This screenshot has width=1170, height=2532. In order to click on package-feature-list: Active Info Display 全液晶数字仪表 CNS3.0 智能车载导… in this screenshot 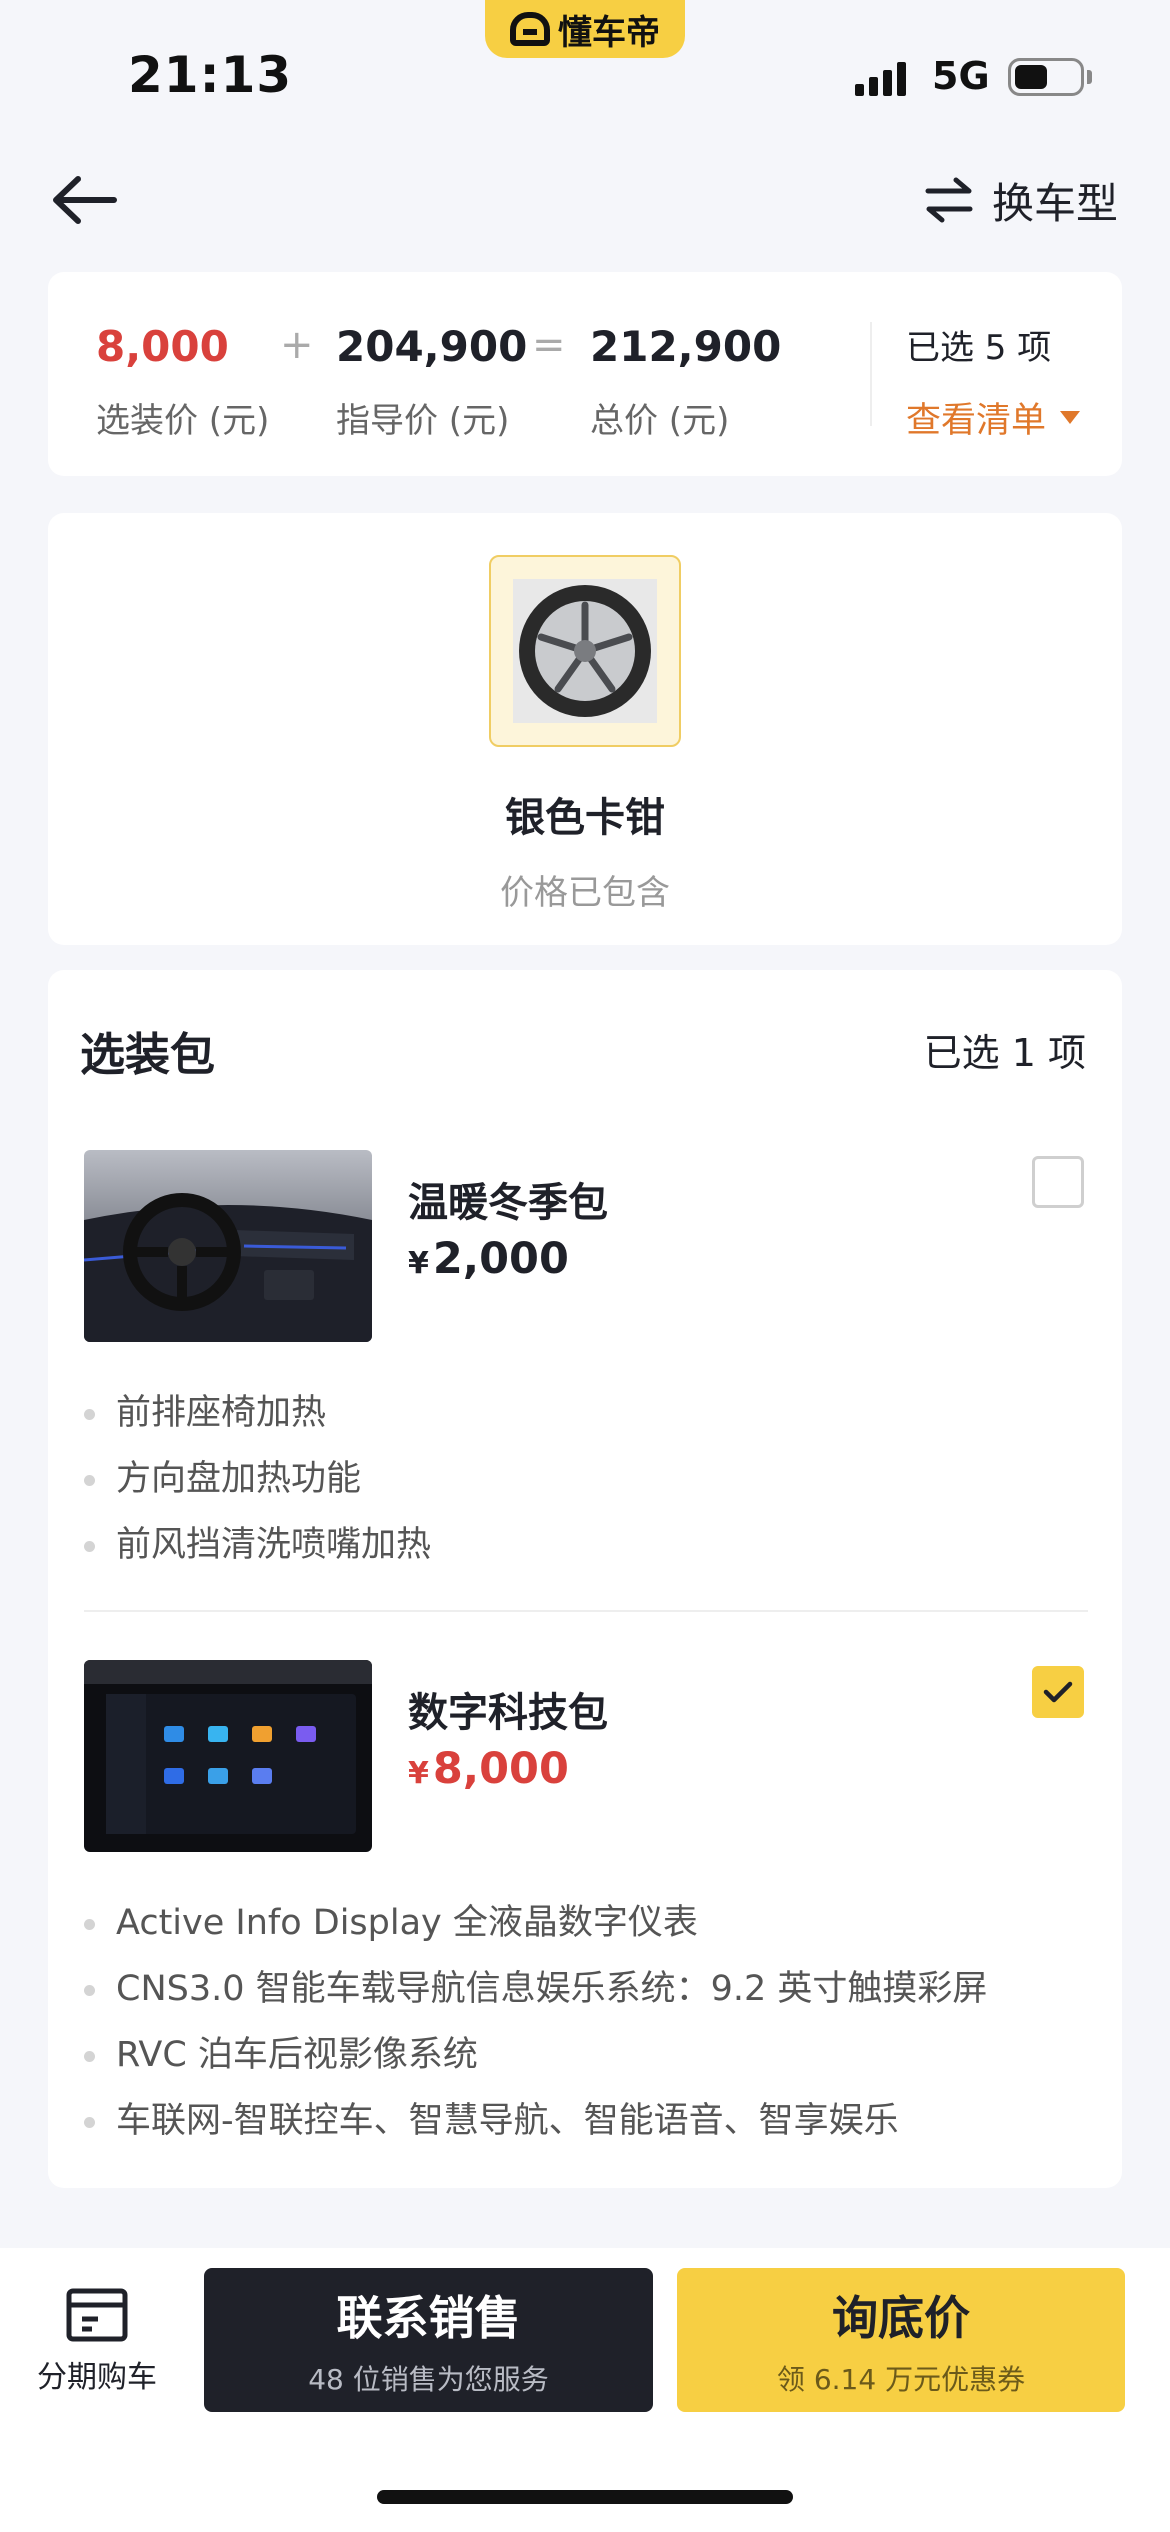, I will do `click(535, 2022)`.